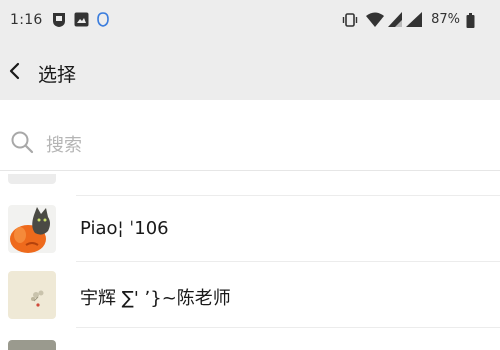  Describe the element at coordinates (32, 229) in the screenshot. I see `orange-cat-avatar` at that location.